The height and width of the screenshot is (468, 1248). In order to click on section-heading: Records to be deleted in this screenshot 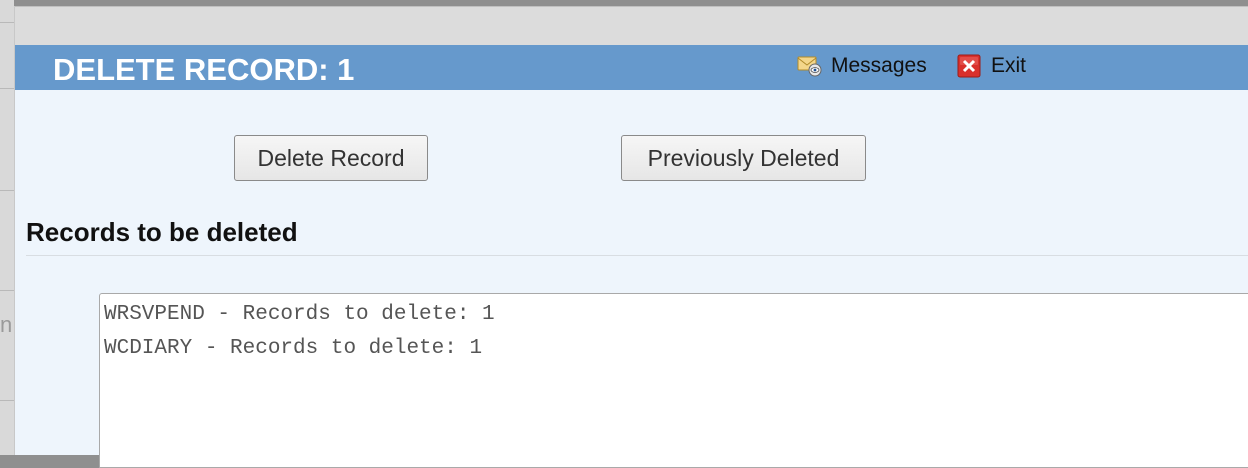, I will do `click(162, 232)`.